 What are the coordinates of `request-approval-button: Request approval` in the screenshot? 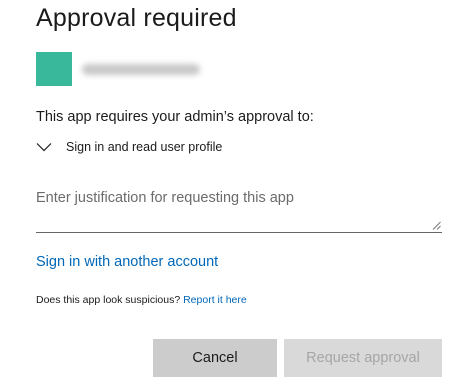 It's located at (363, 358).